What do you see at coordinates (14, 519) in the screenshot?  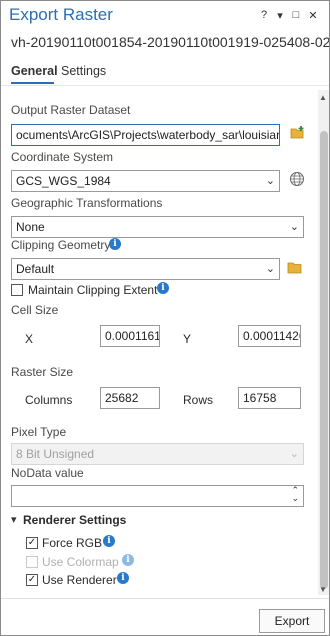 I see `collapse-icon: ▾` at bounding box center [14, 519].